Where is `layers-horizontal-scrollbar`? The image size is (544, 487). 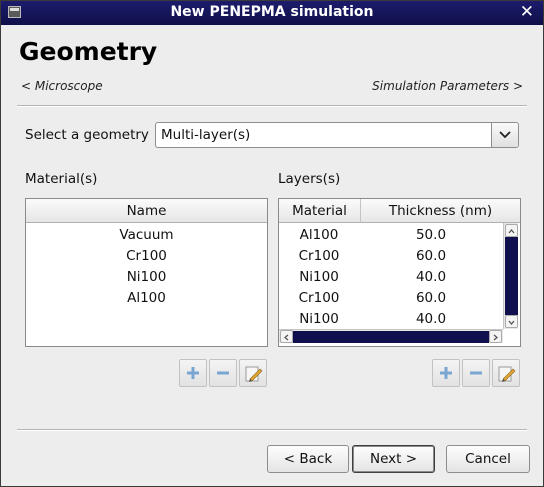
layers-horizontal-scrollbar is located at coordinates (391, 336).